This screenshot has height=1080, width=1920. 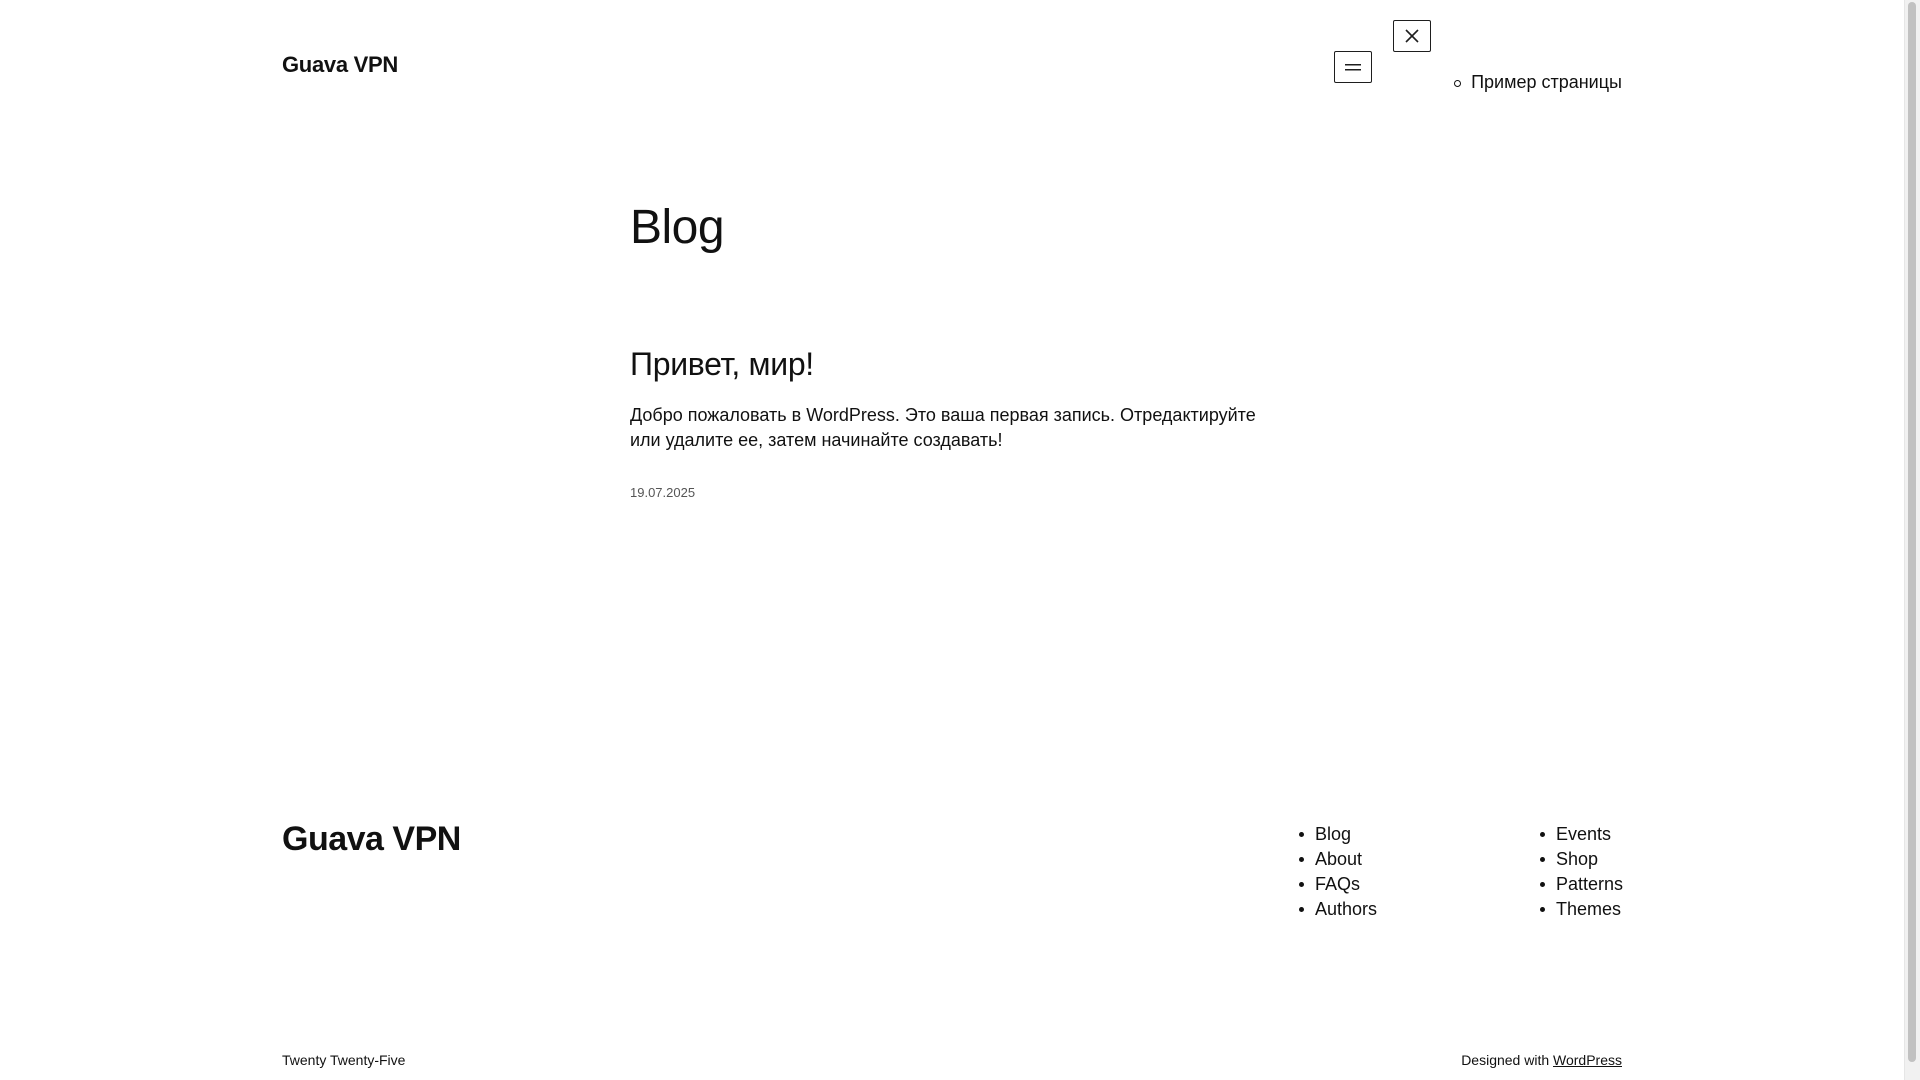 I want to click on footer-nav-item: Authors, so click(x=1337, y=909).